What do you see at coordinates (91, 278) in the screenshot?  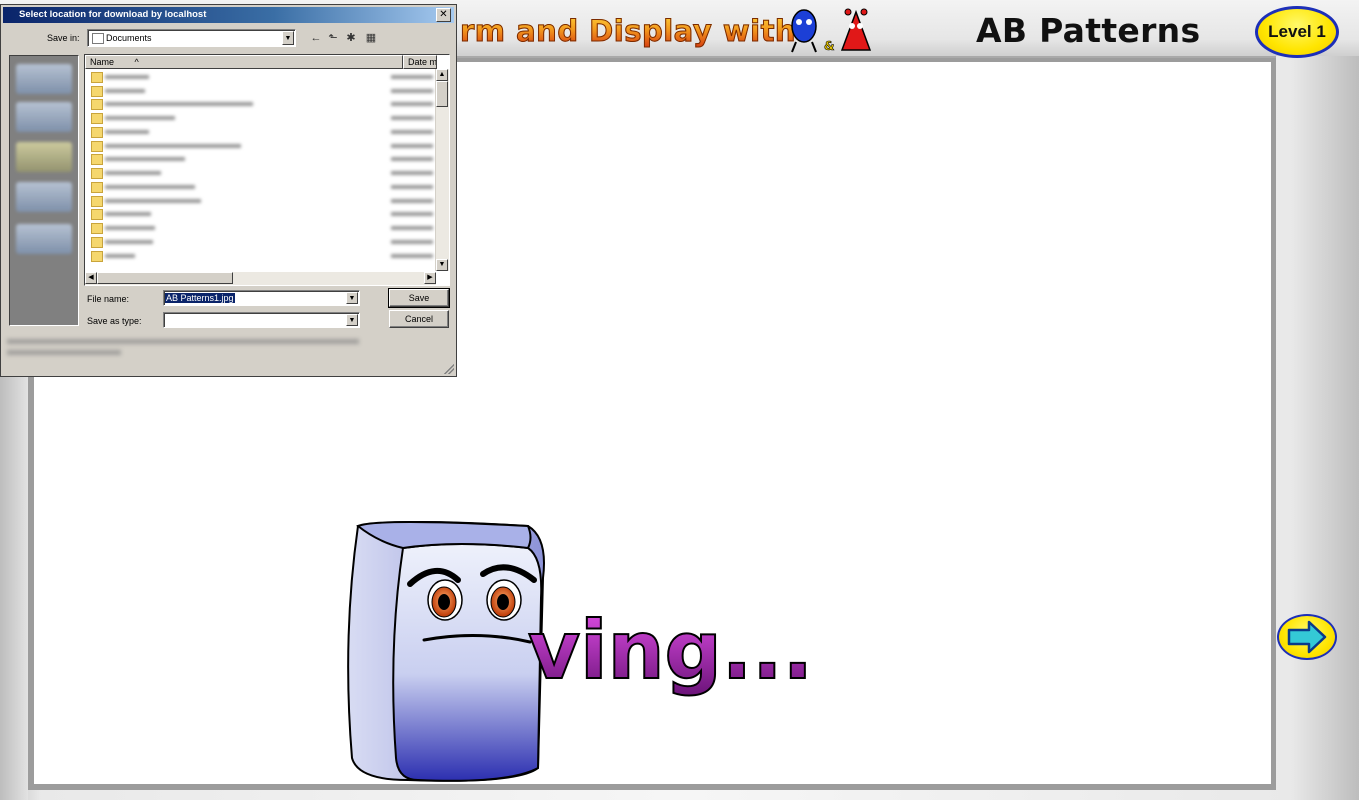 I see `scroll-left-icon: ◀` at bounding box center [91, 278].